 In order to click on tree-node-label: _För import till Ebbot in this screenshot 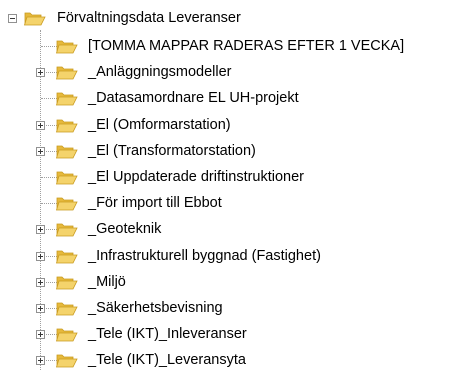, I will do `click(155, 203)`.